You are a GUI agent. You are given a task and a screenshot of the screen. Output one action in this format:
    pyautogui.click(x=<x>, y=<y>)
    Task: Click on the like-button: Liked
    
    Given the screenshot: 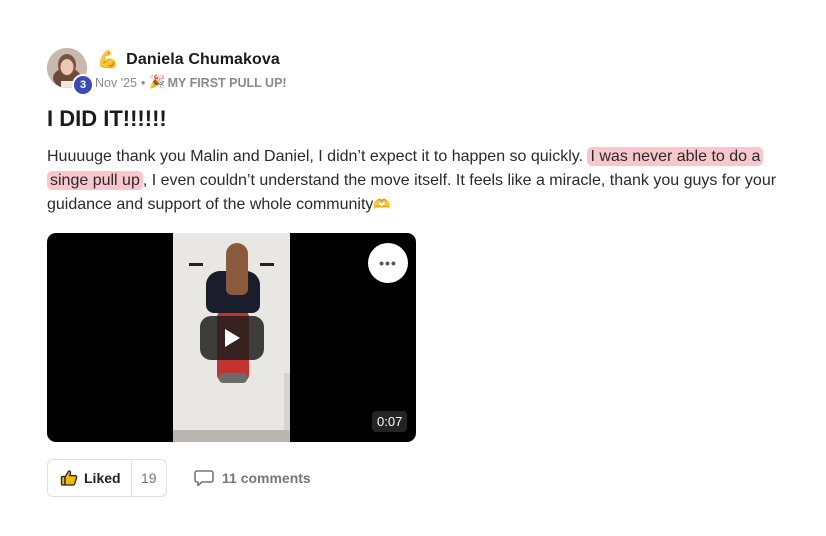 What is the action you would take?
    pyautogui.click(x=90, y=478)
    